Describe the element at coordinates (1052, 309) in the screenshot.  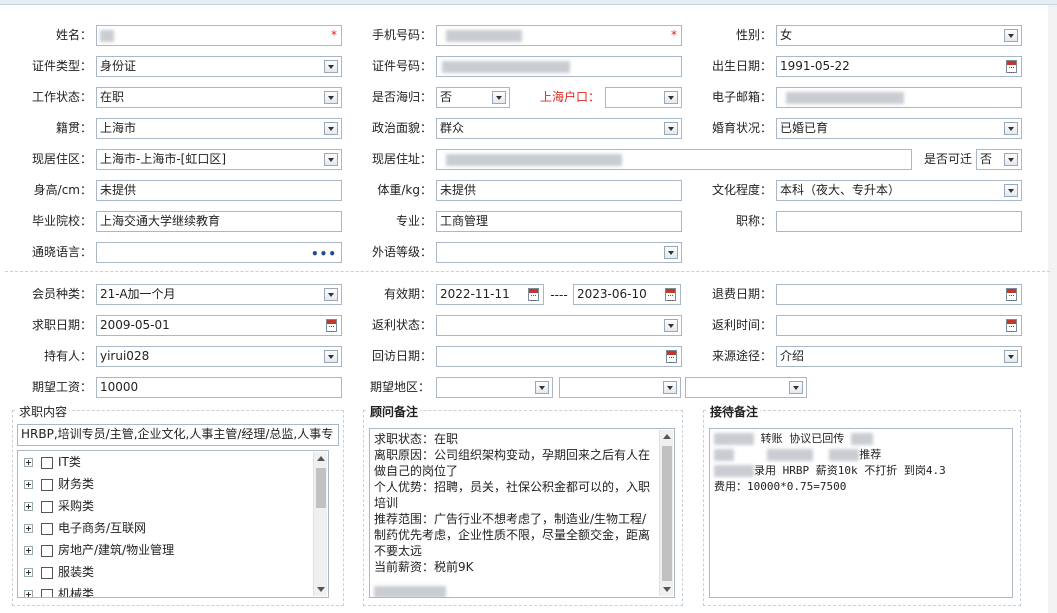
I see `page-scrollbar` at that location.